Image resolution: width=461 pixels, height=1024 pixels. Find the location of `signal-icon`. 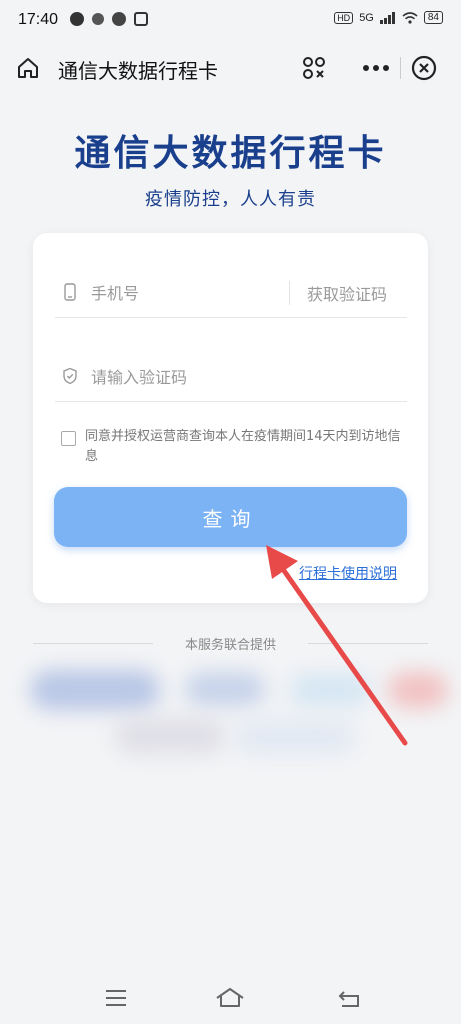

signal-icon is located at coordinates (387, 17).